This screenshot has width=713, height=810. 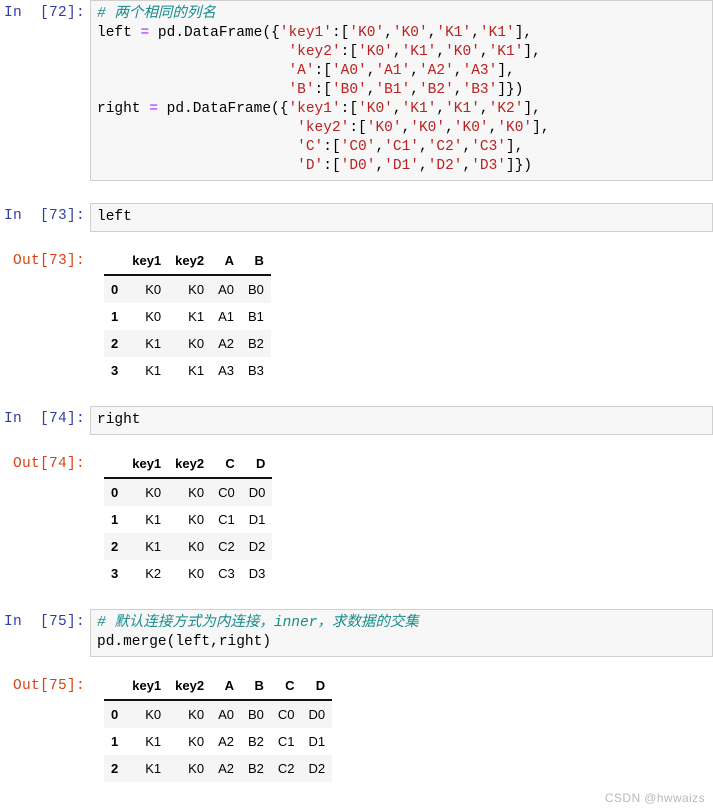 What do you see at coordinates (188, 573) in the screenshot?
I see `table-row: 3 K2 K0 C3 D3` at bounding box center [188, 573].